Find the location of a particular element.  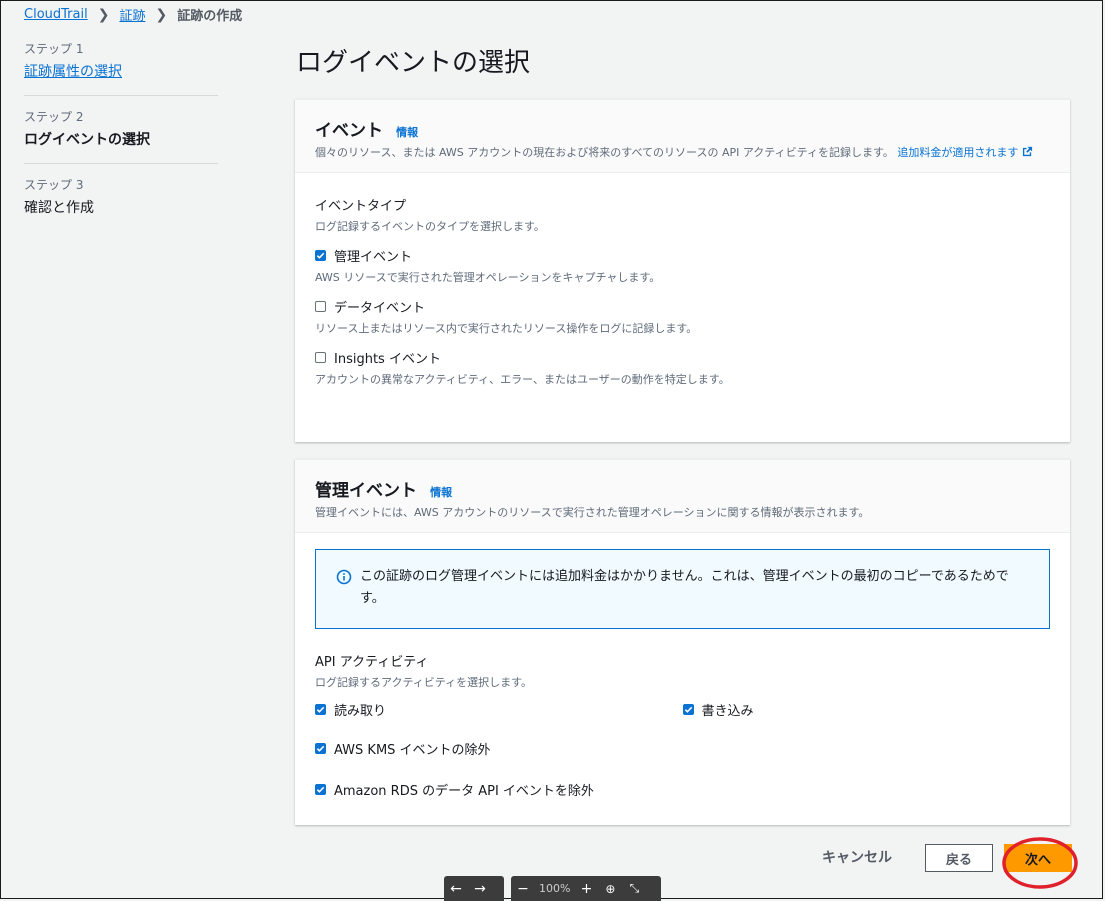

exclude-kms-checkbox is located at coordinates (320, 748).